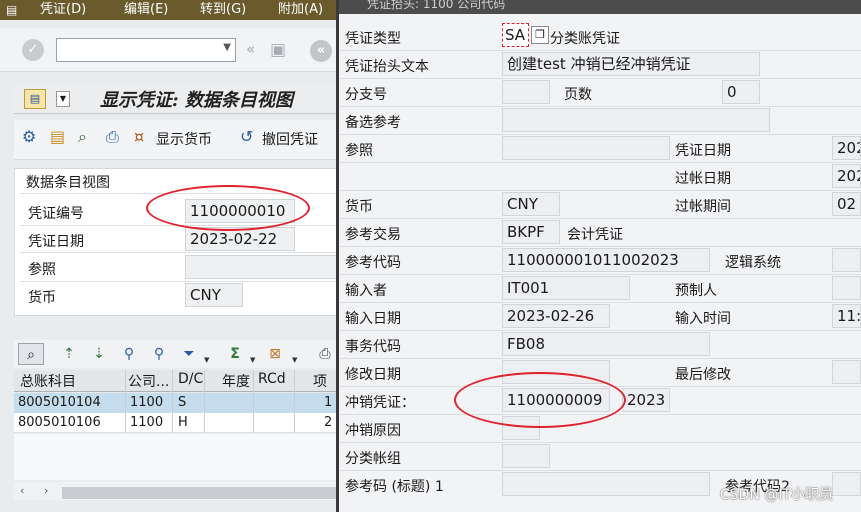 Image resolution: width=861 pixels, height=512 pixels. I want to click on entered-by-field: IT001, so click(566, 288).